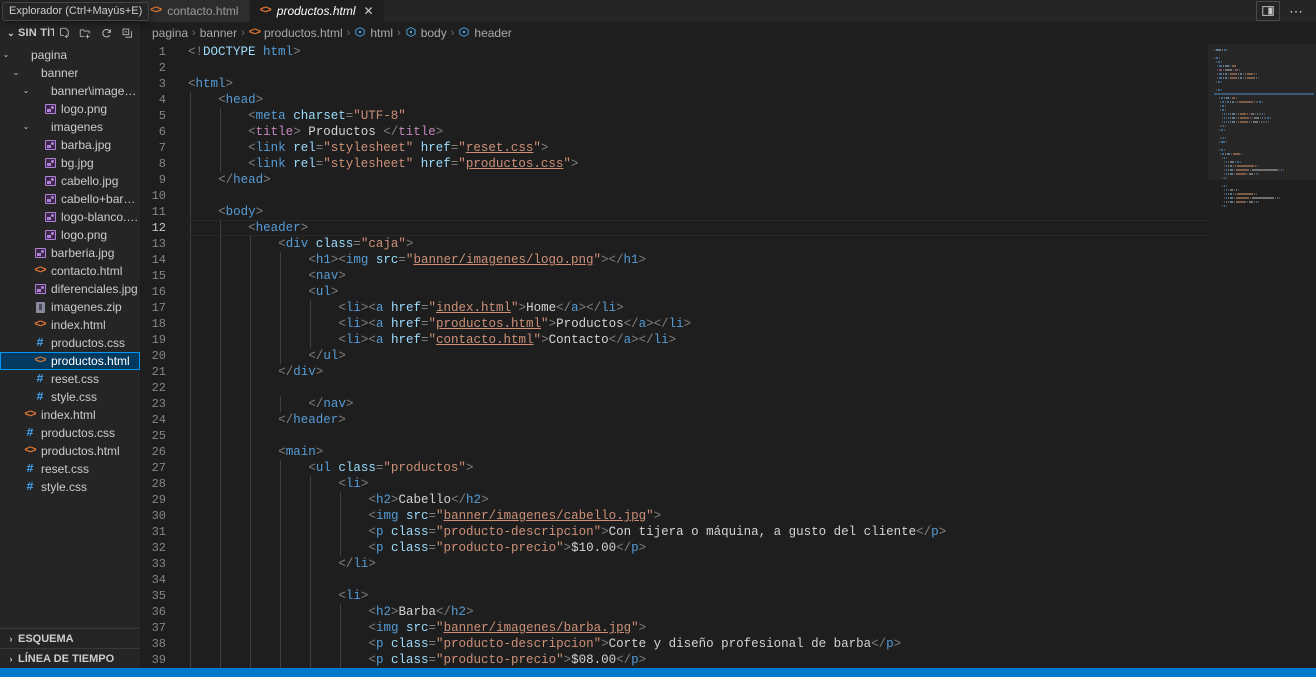  What do you see at coordinates (106, 33) in the screenshot?
I see `refresh-icon` at bounding box center [106, 33].